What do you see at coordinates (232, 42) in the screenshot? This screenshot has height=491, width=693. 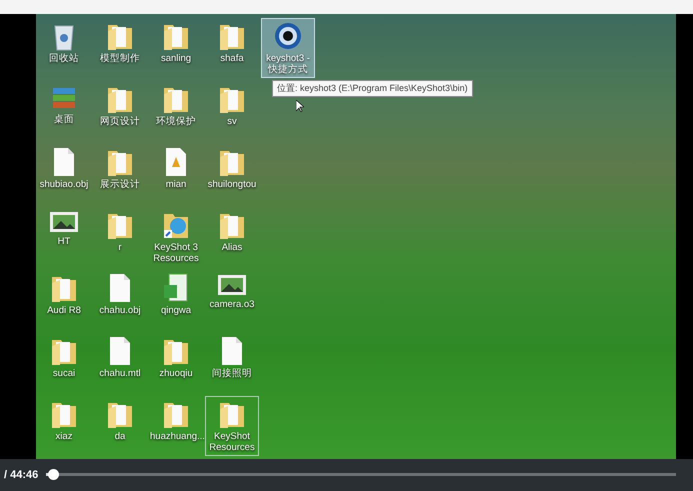 I see `desktop-icon: shafa` at bounding box center [232, 42].